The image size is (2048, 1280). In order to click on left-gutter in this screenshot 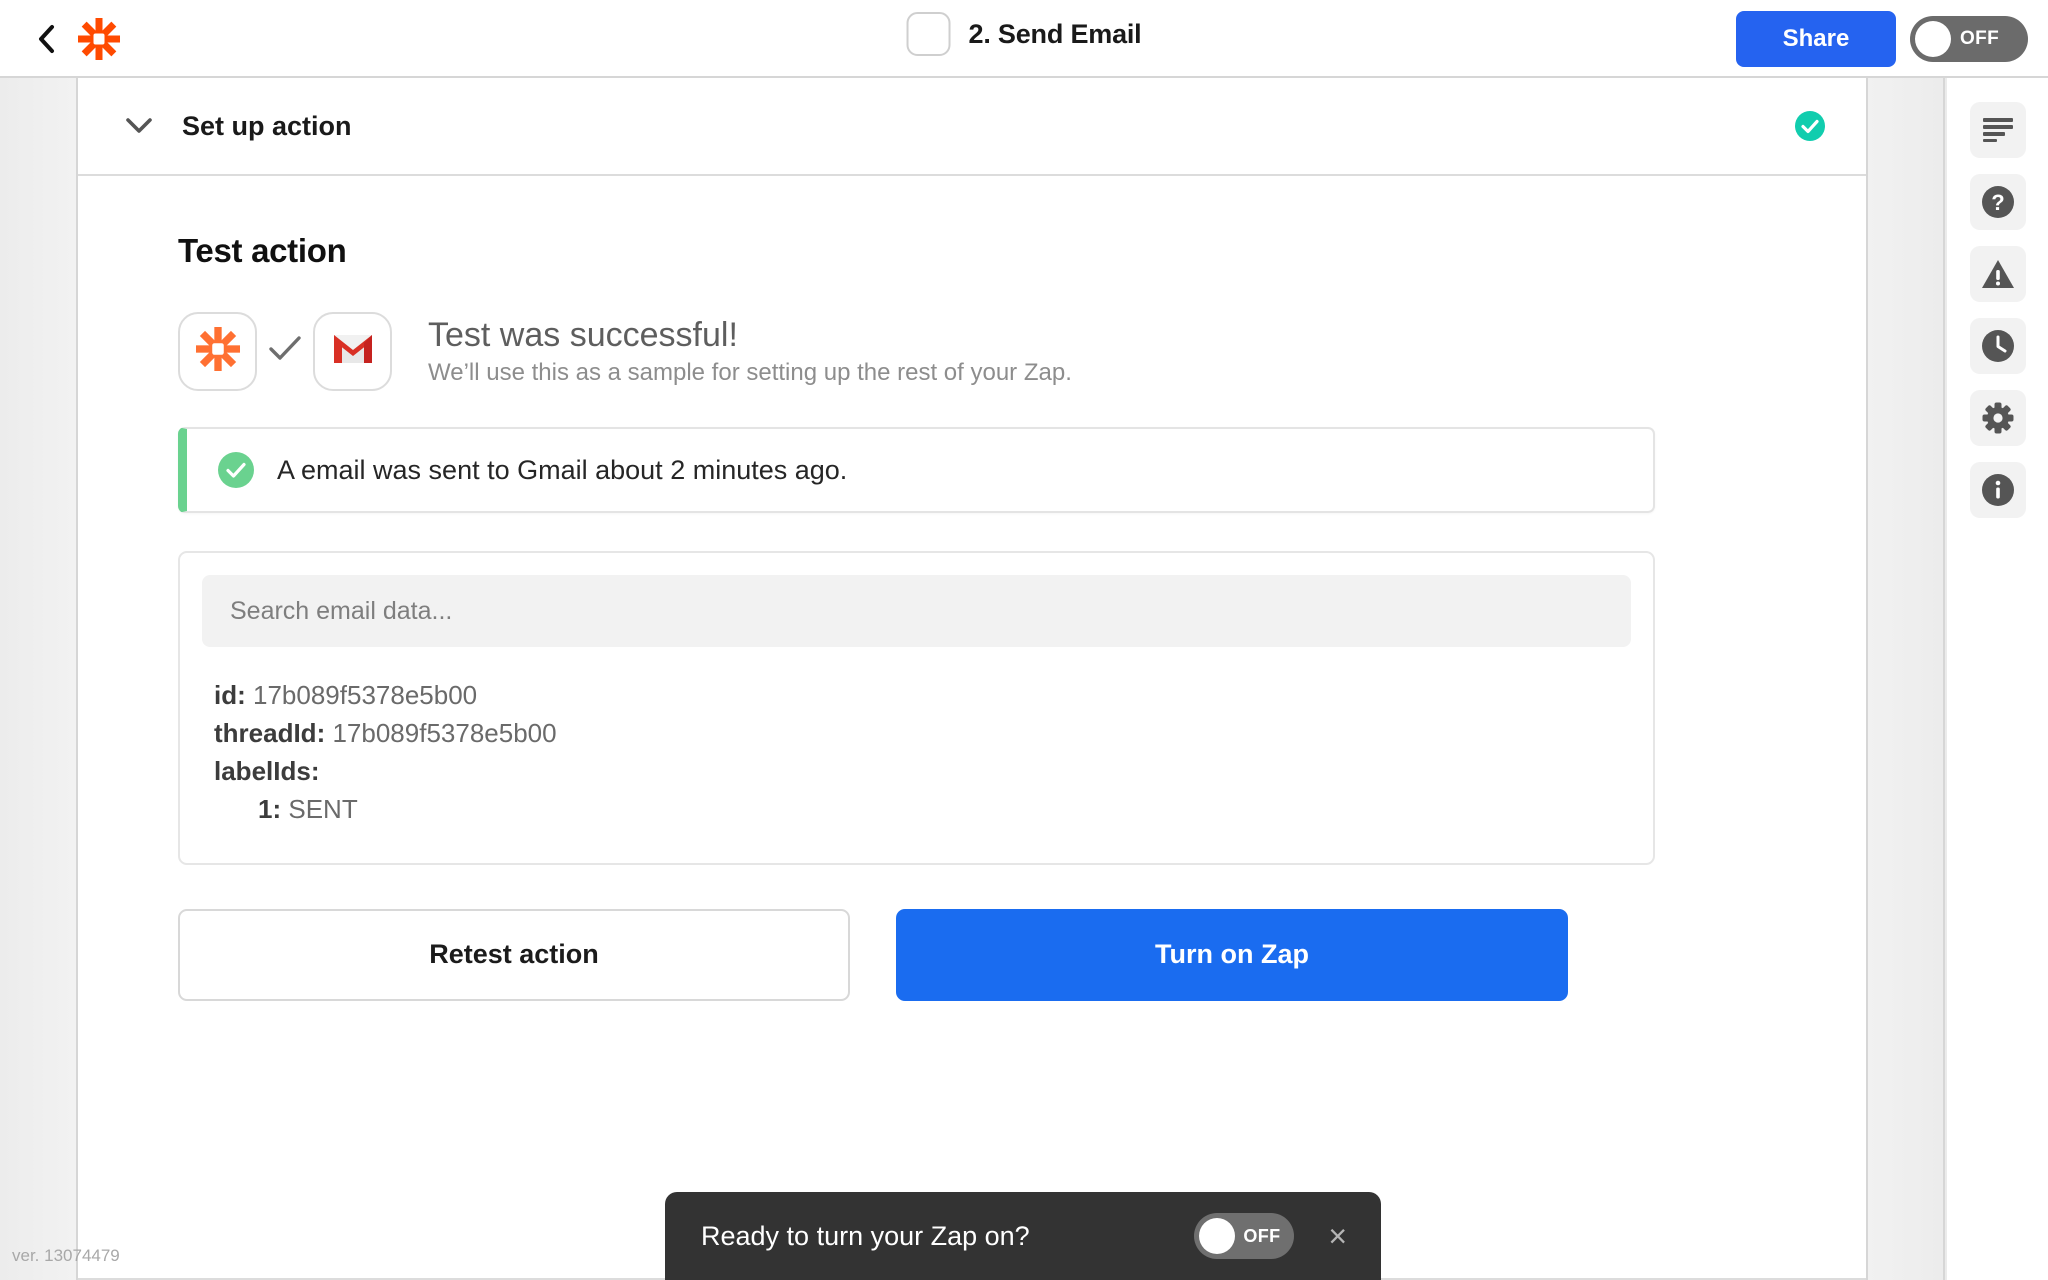, I will do `click(39, 679)`.